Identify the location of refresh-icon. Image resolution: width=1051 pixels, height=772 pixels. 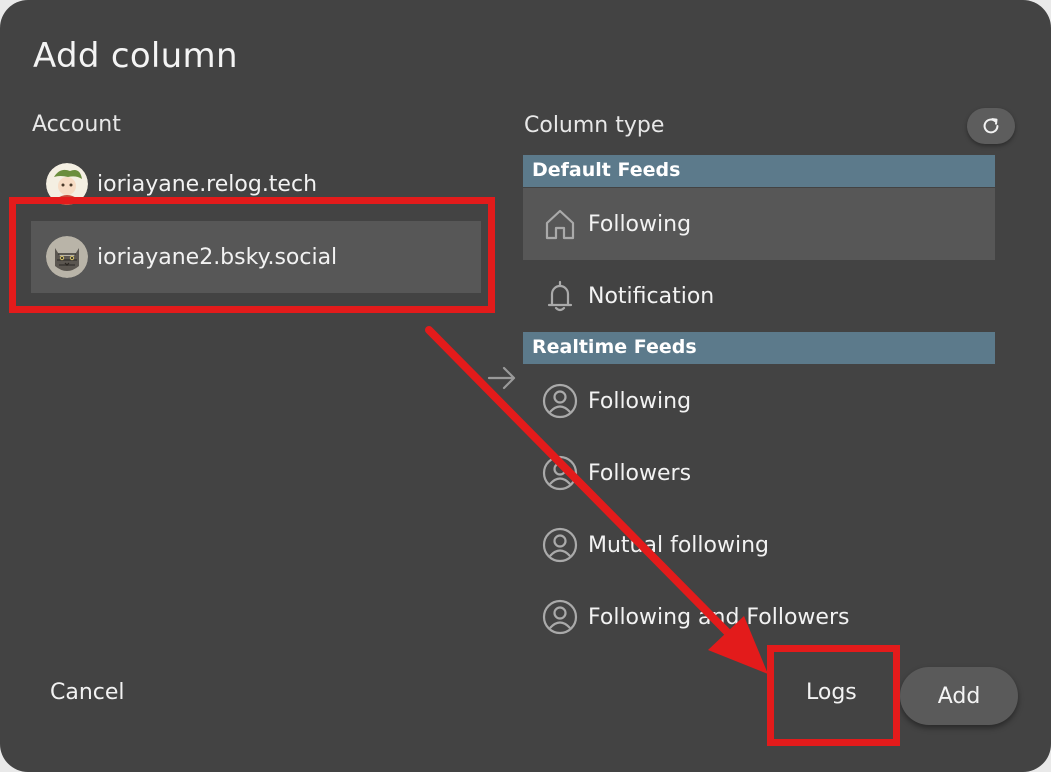
(991, 126).